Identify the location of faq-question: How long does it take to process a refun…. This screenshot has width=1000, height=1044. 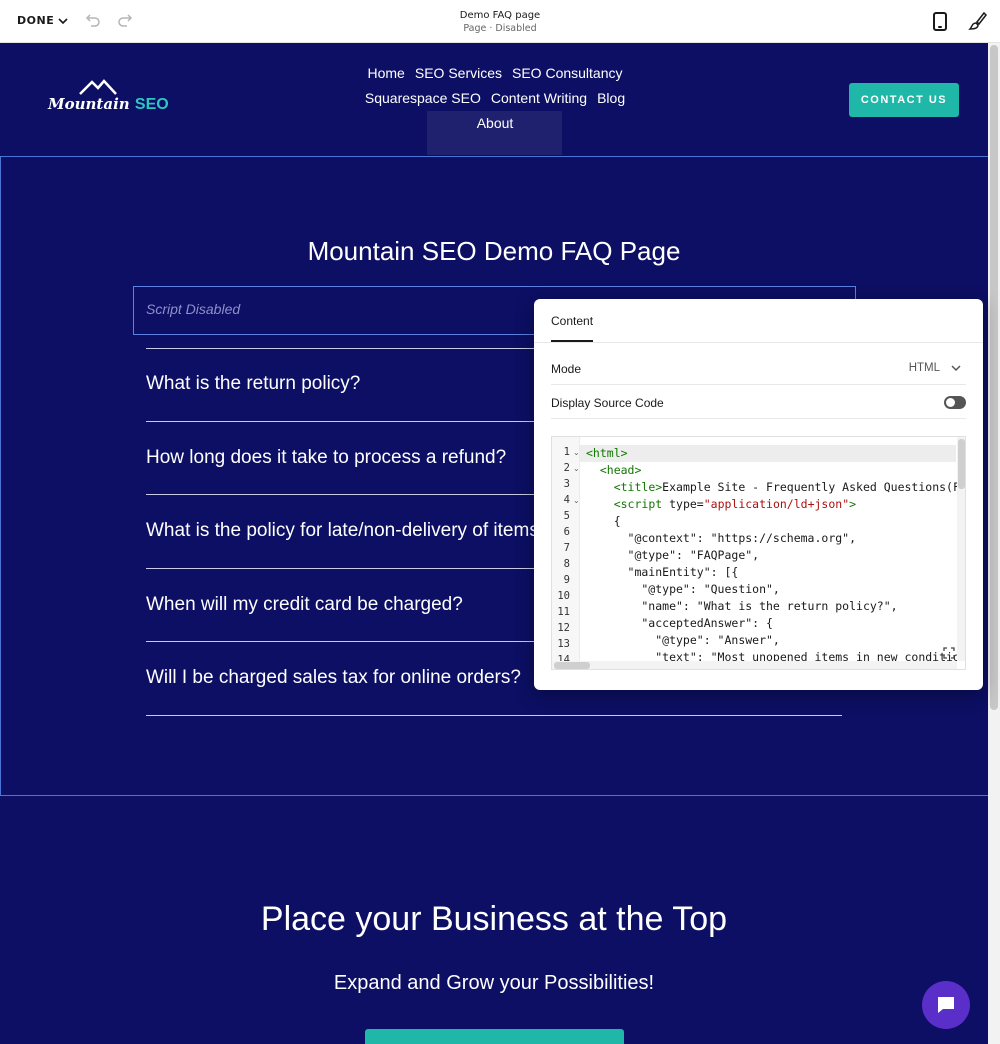
(326, 458).